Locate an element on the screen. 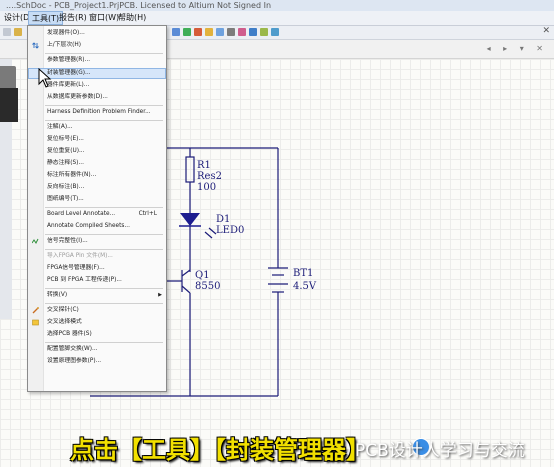  mouse-cursor-icon is located at coordinates (45, 78).